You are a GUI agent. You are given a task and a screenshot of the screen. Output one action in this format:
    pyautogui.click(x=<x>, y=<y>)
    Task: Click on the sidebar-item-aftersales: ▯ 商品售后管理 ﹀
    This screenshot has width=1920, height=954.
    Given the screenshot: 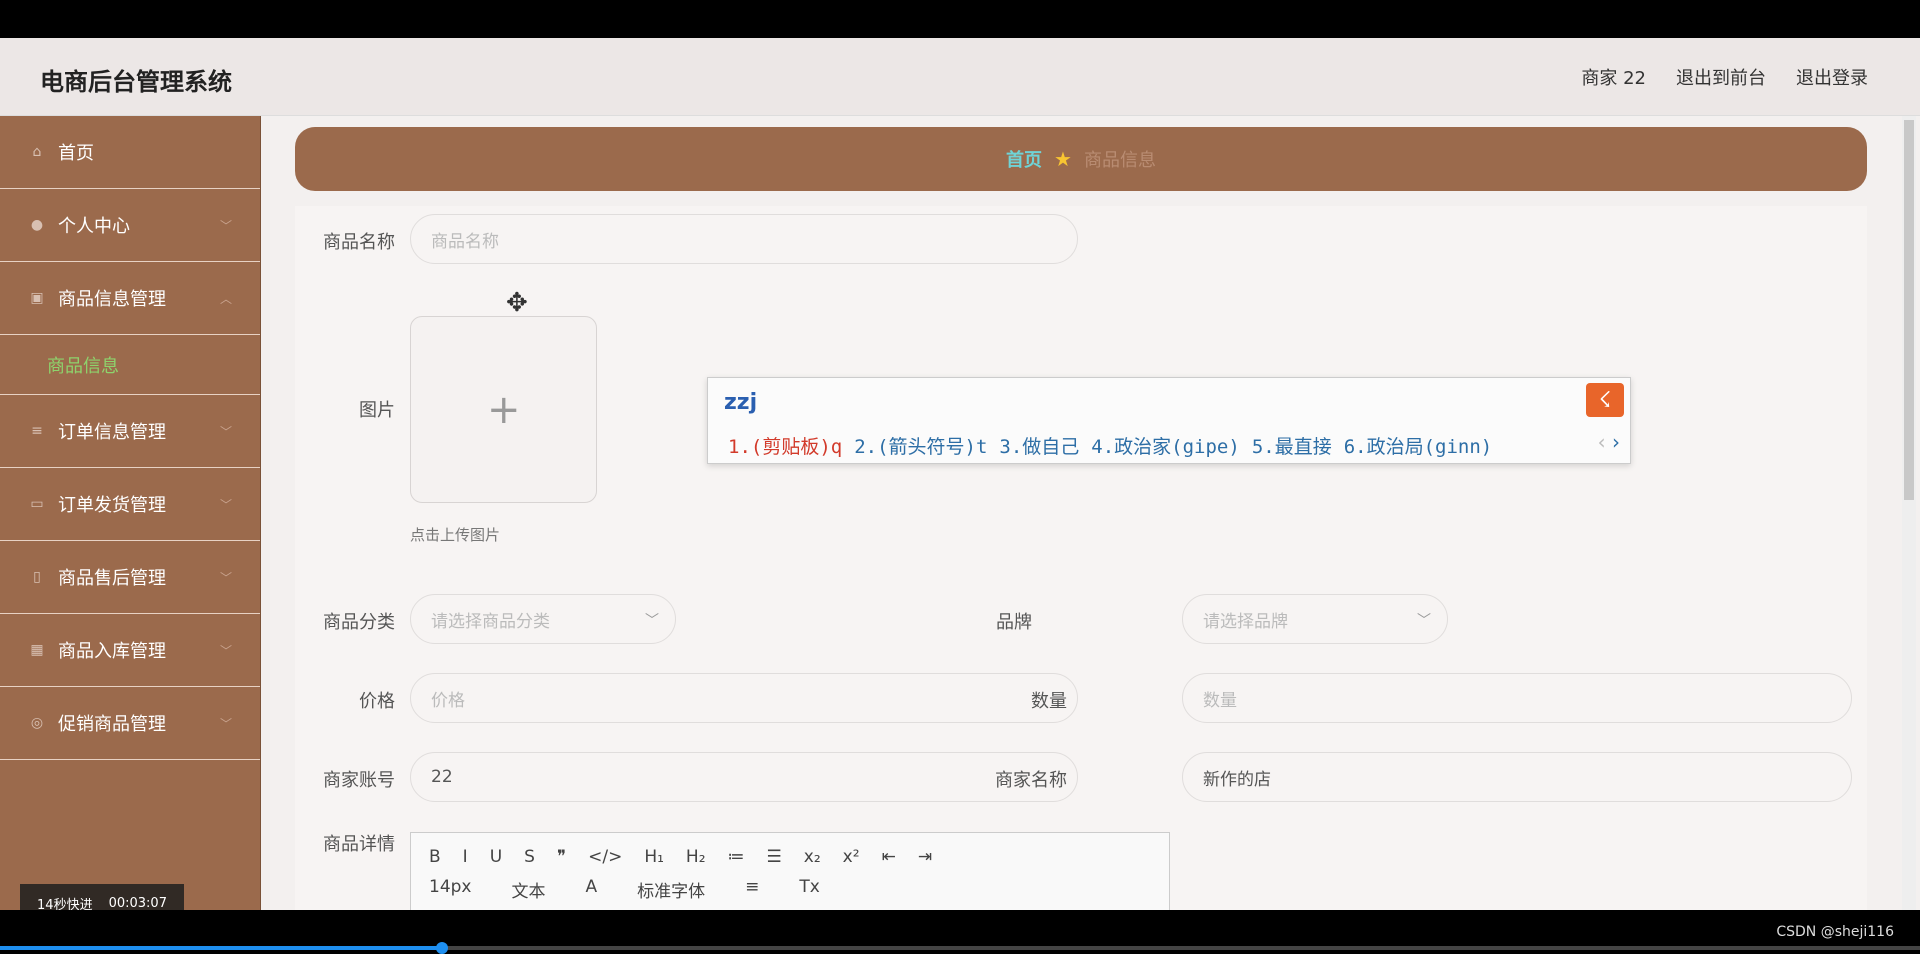 What is the action you would take?
    pyautogui.click(x=130, y=577)
    